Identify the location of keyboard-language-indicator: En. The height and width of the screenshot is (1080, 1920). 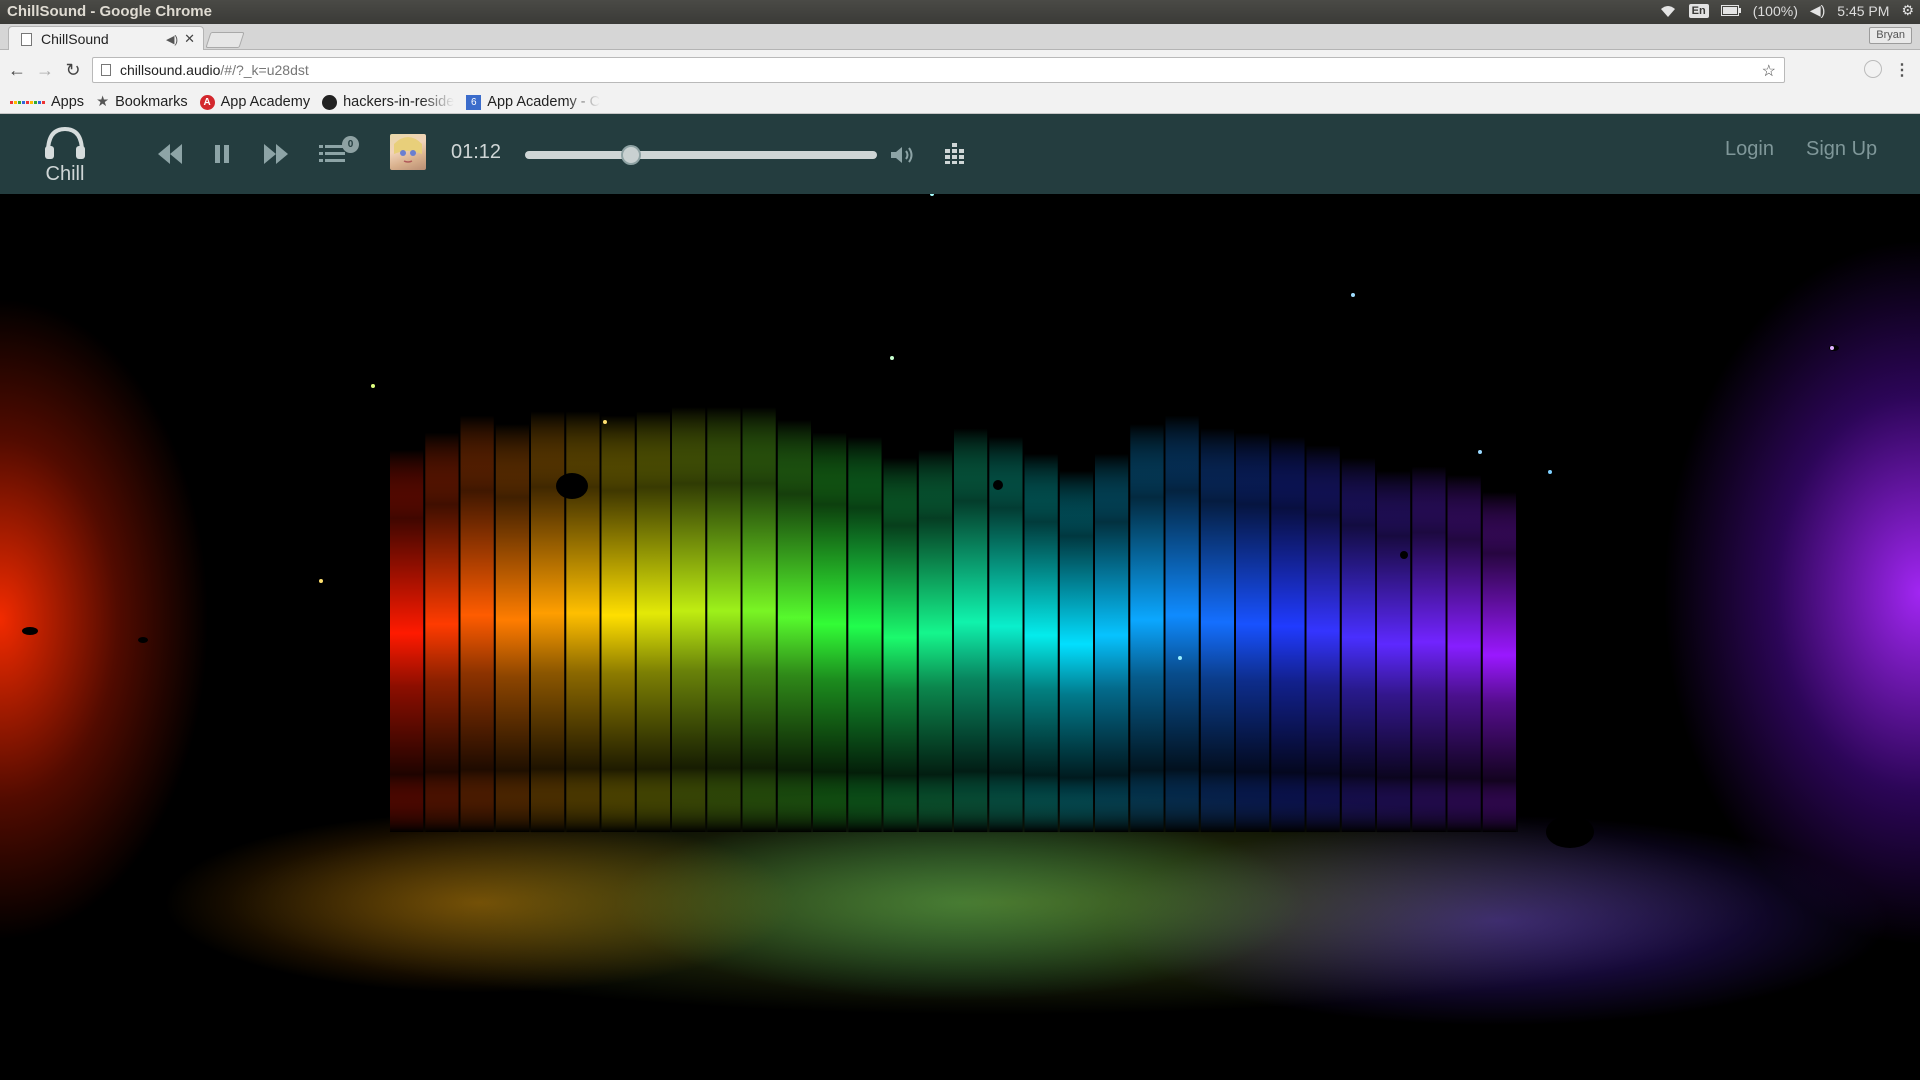
(1698, 10).